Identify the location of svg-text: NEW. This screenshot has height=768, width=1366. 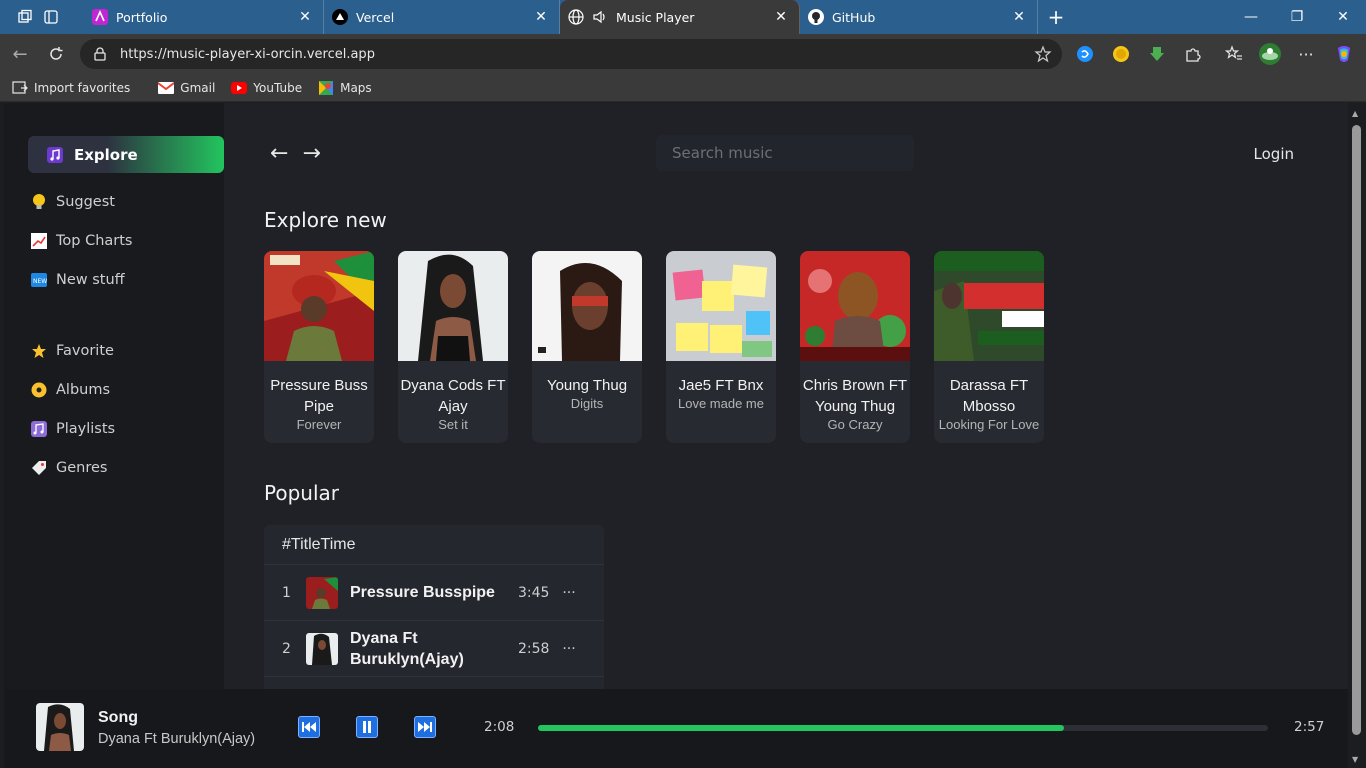
(40, 281).